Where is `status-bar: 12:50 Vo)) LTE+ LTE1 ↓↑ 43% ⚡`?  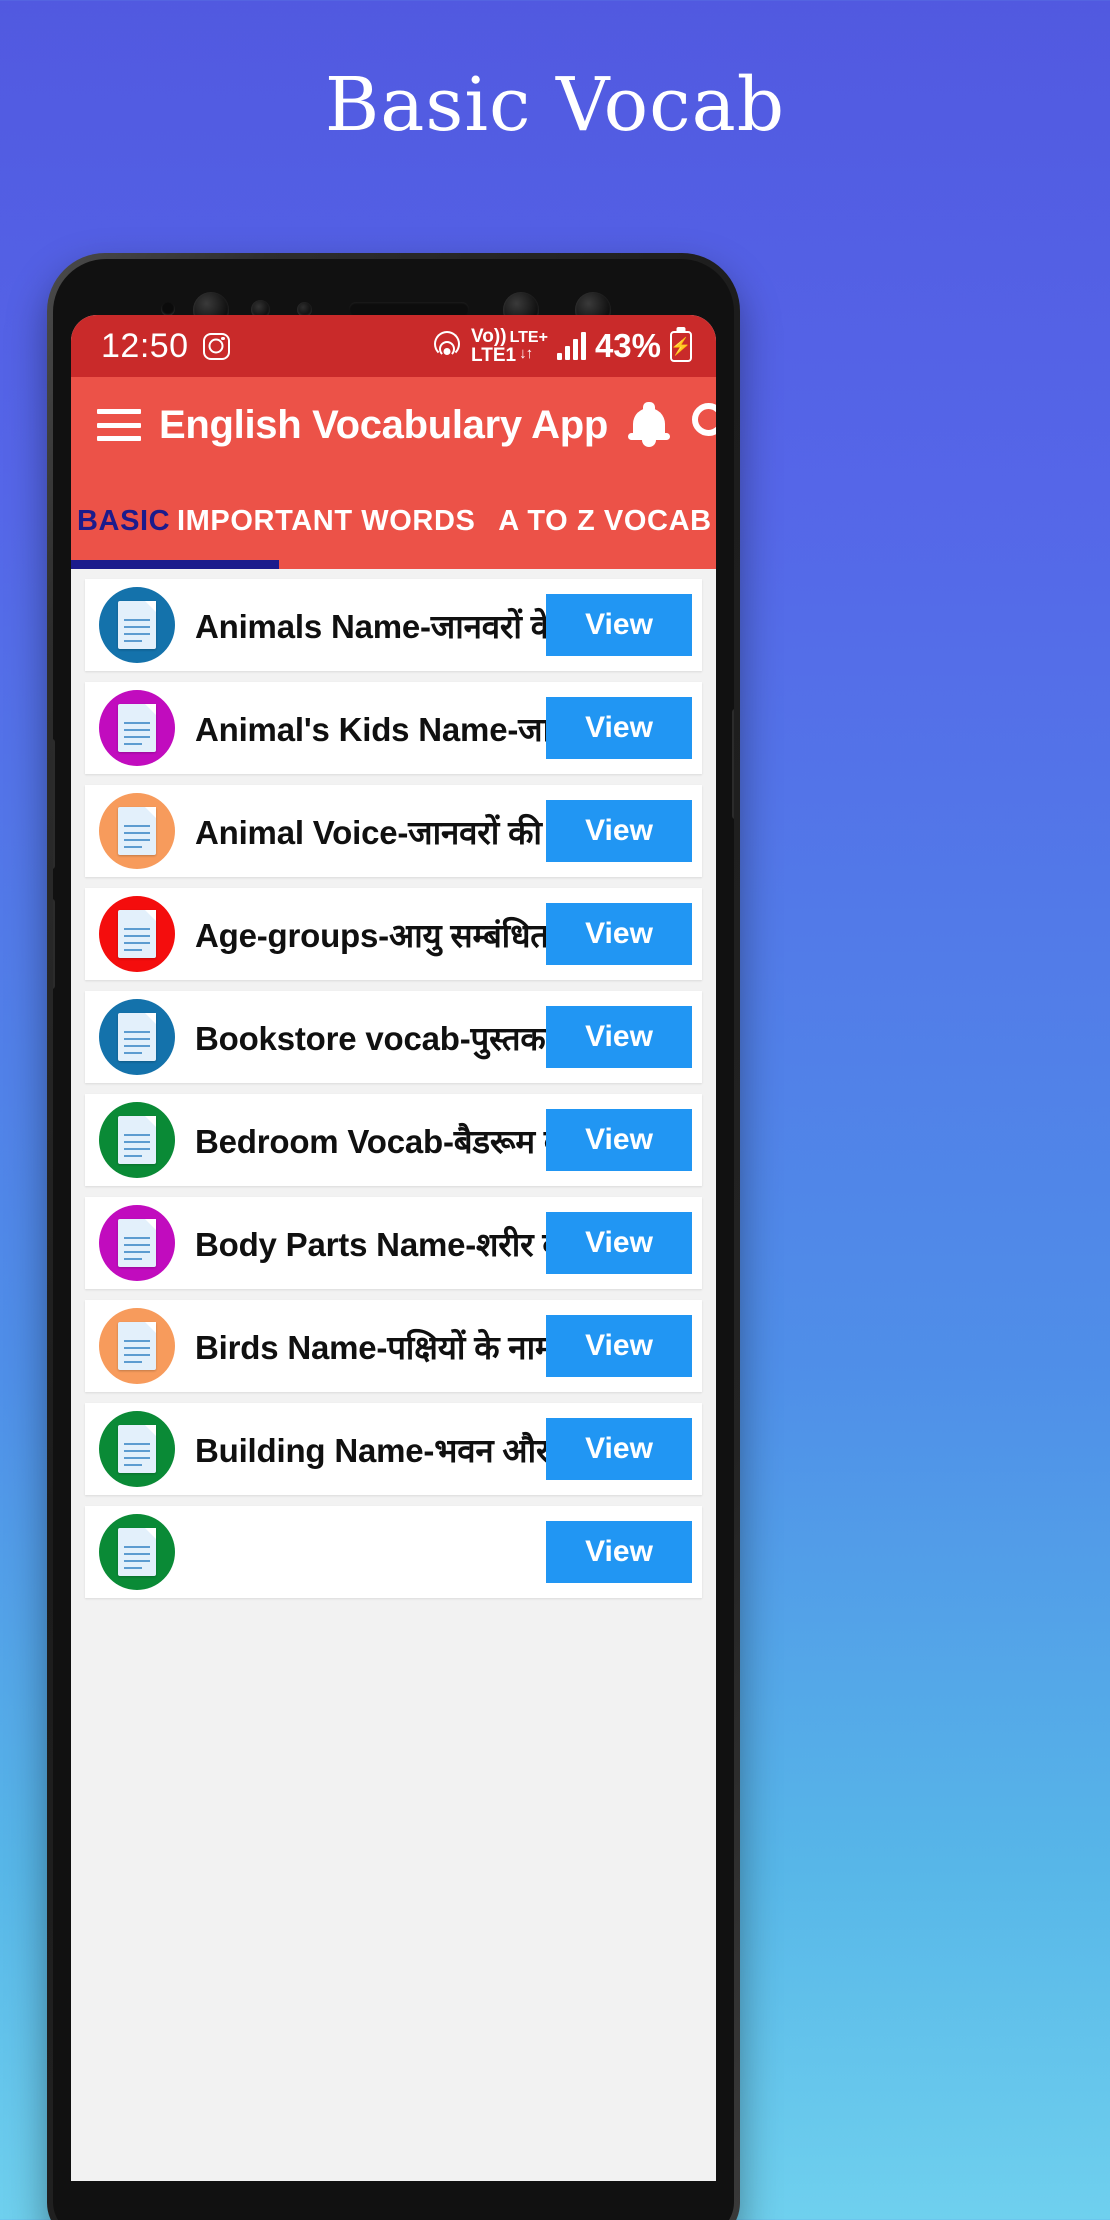
status-bar: 12:50 Vo)) LTE+ LTE1 ↓↑ 43% ⚡ is located at coordinates (393, 346).